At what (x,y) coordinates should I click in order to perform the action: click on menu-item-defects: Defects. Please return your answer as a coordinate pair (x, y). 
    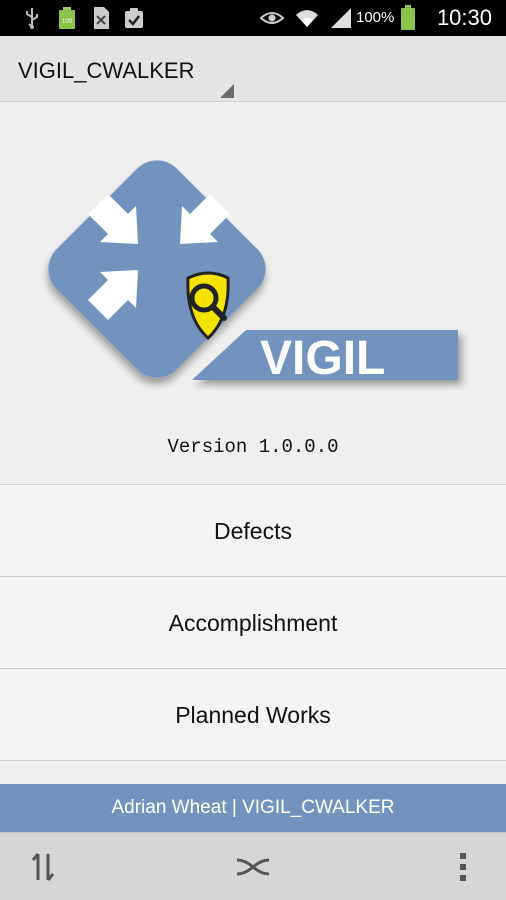
    Looking at the image, I should click on (253, 530).